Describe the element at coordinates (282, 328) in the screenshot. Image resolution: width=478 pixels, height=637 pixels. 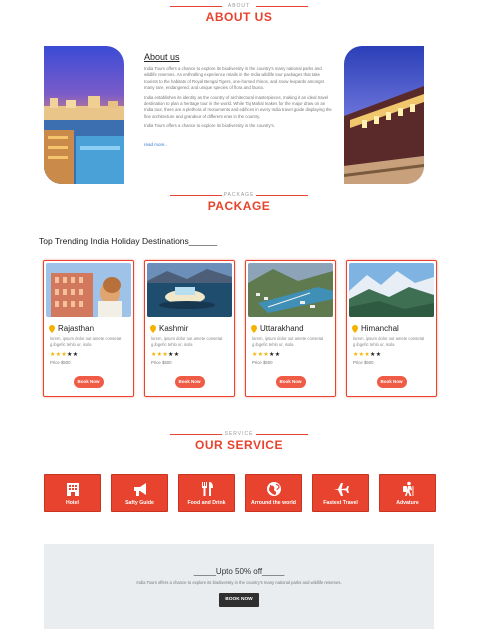
I see `destination-name: Uttarakhand` at that location.